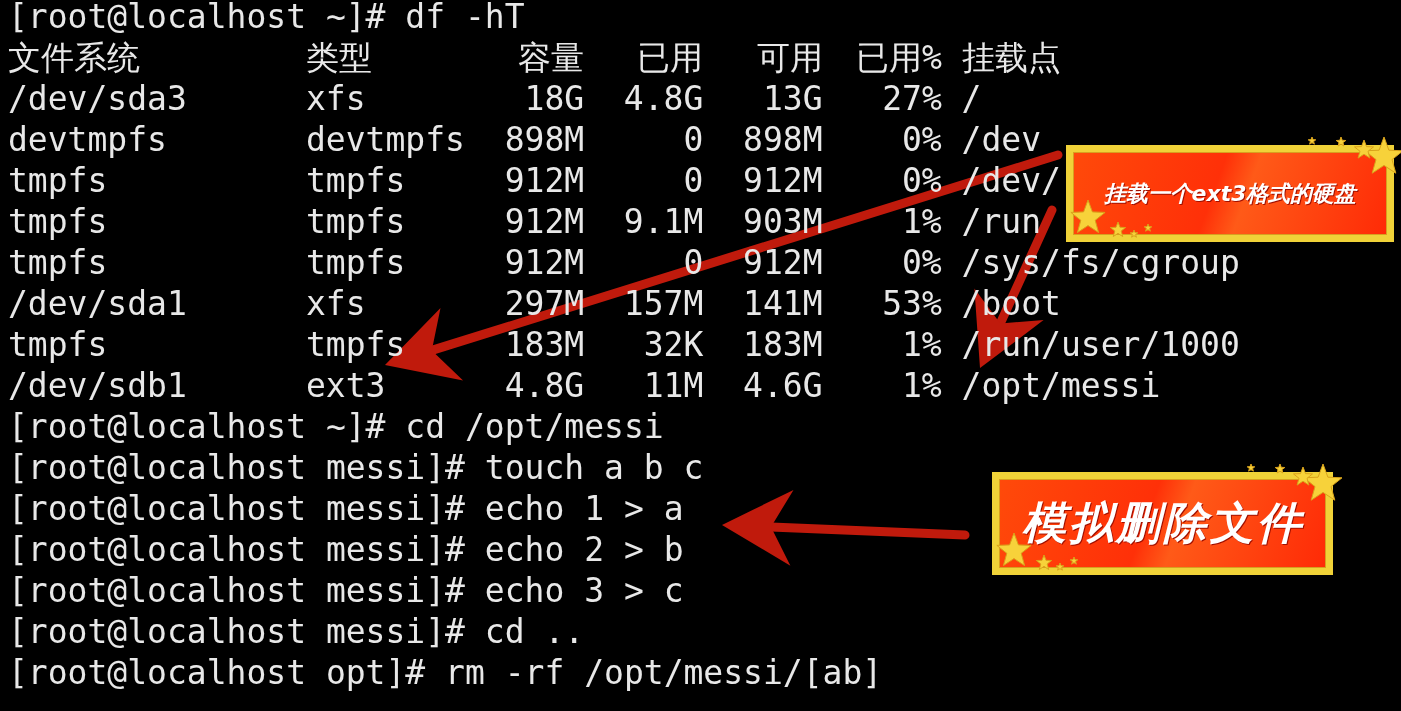  I want to click on command-line: [root@localhost ~]# df -hT, so click(266, 18).